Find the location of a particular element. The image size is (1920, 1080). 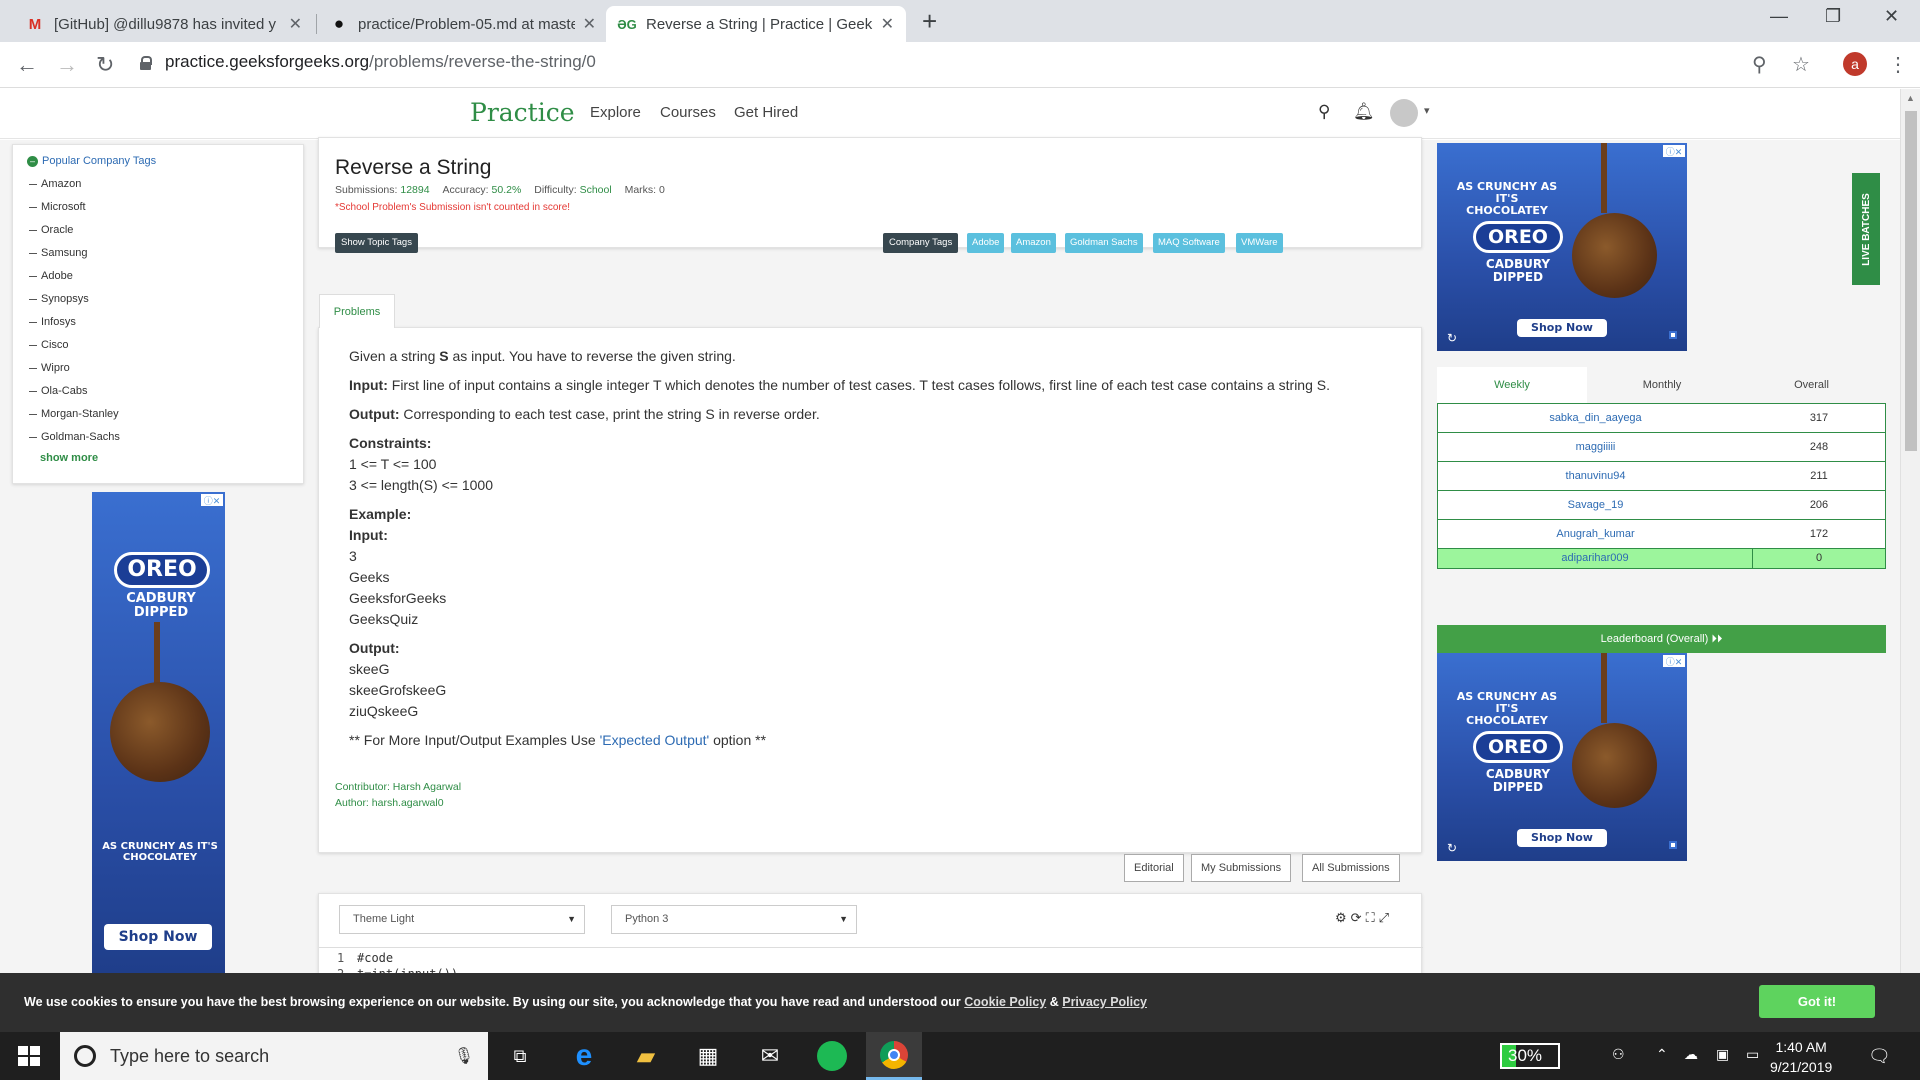

network-icon: ▣ is located at coordinates (1722, 1054).